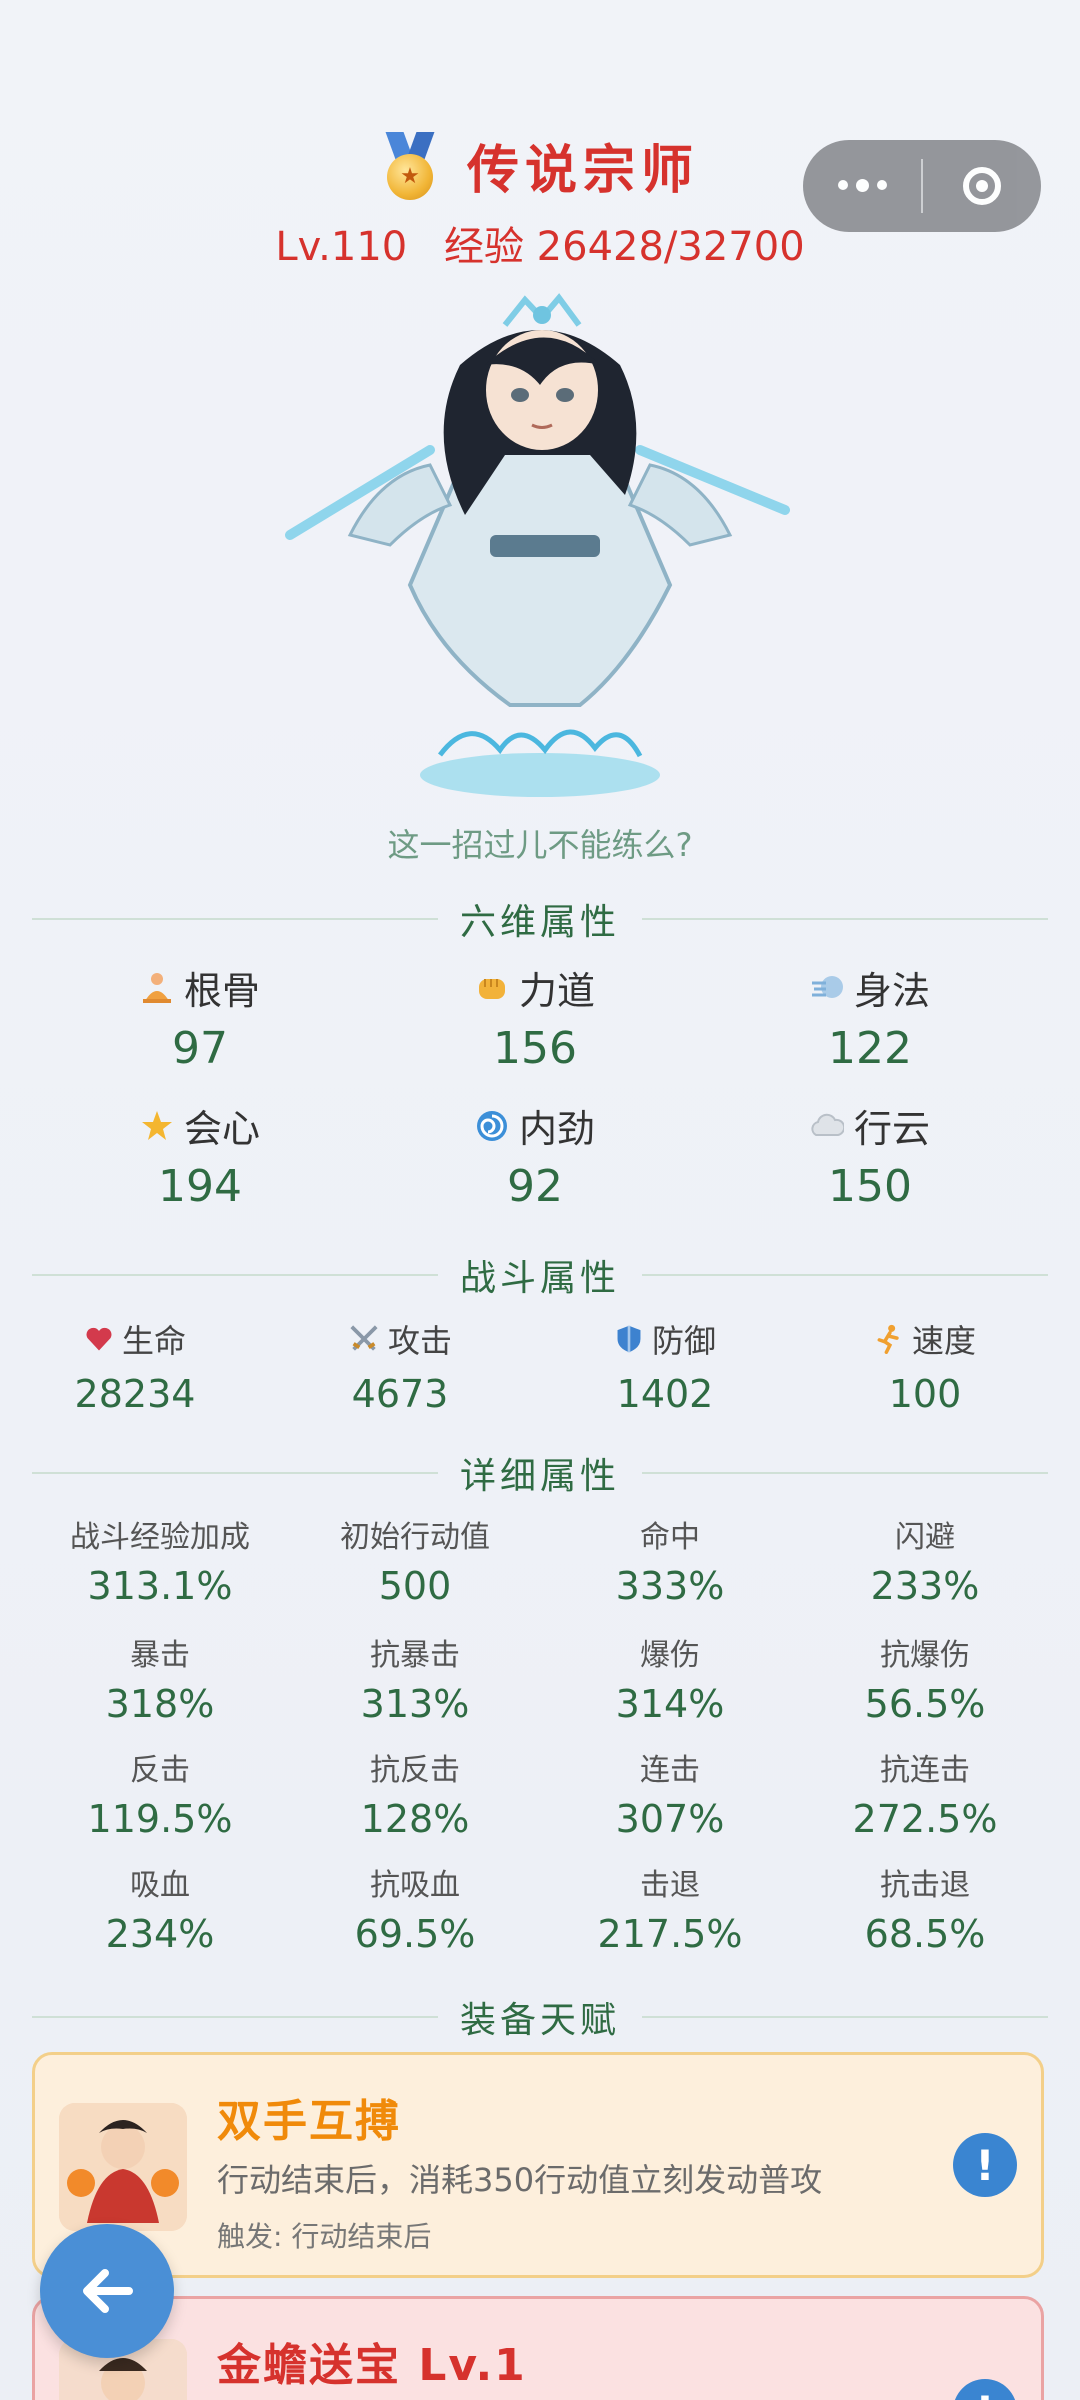  What do you see at coordinates (415, 1819) in the screenshot?
I see `detail-attr-value: 128%` at bounding box center [415, 1819].